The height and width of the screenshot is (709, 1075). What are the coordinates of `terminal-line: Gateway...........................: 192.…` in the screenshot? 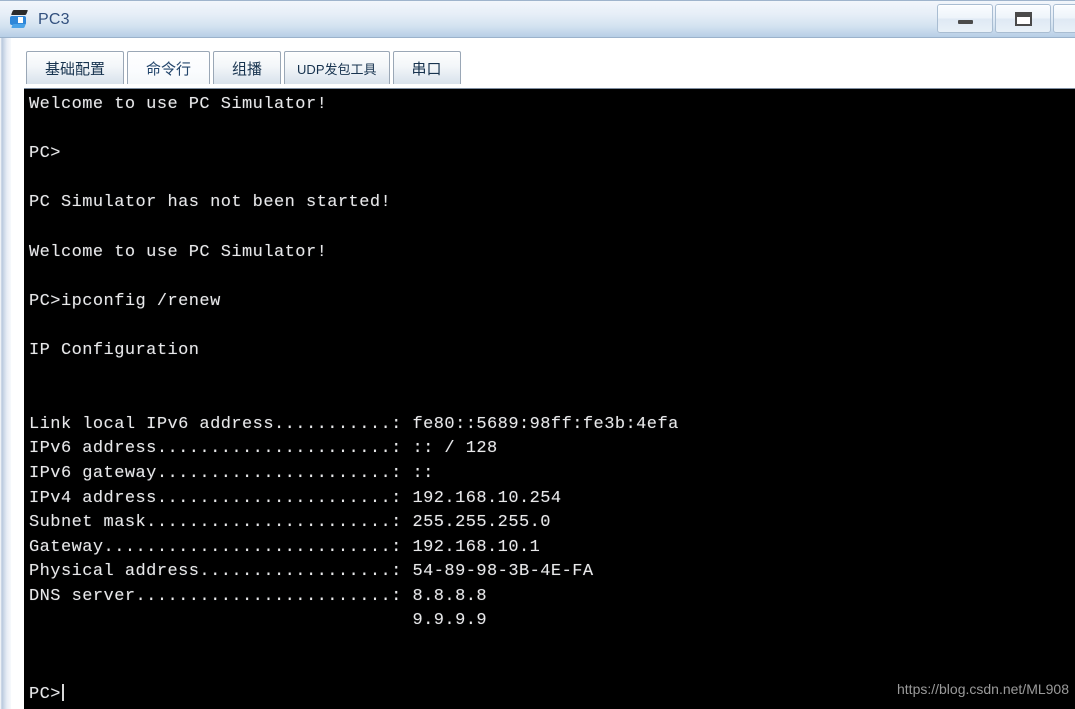 It's located at (285, 547).